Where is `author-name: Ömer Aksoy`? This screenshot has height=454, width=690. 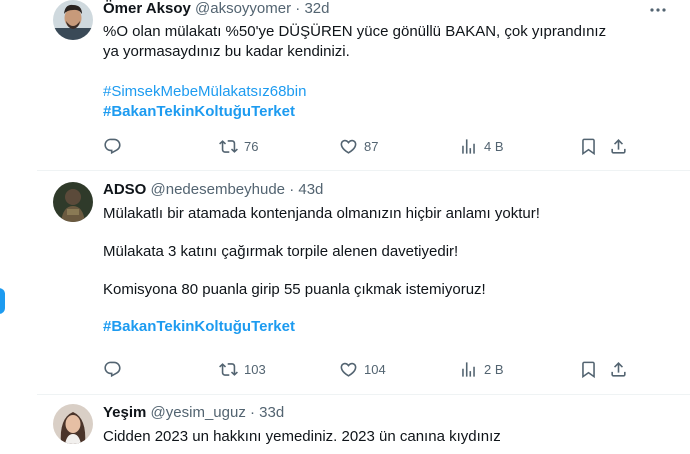 author-name: Ömer Aksoy is located at coordinates (147, 8).